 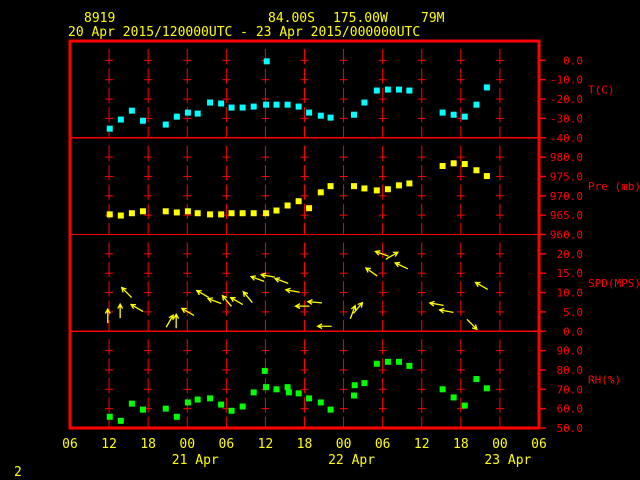 I want to click on wind-axis-label: SPD(MPS), so click(x=614, y=283).